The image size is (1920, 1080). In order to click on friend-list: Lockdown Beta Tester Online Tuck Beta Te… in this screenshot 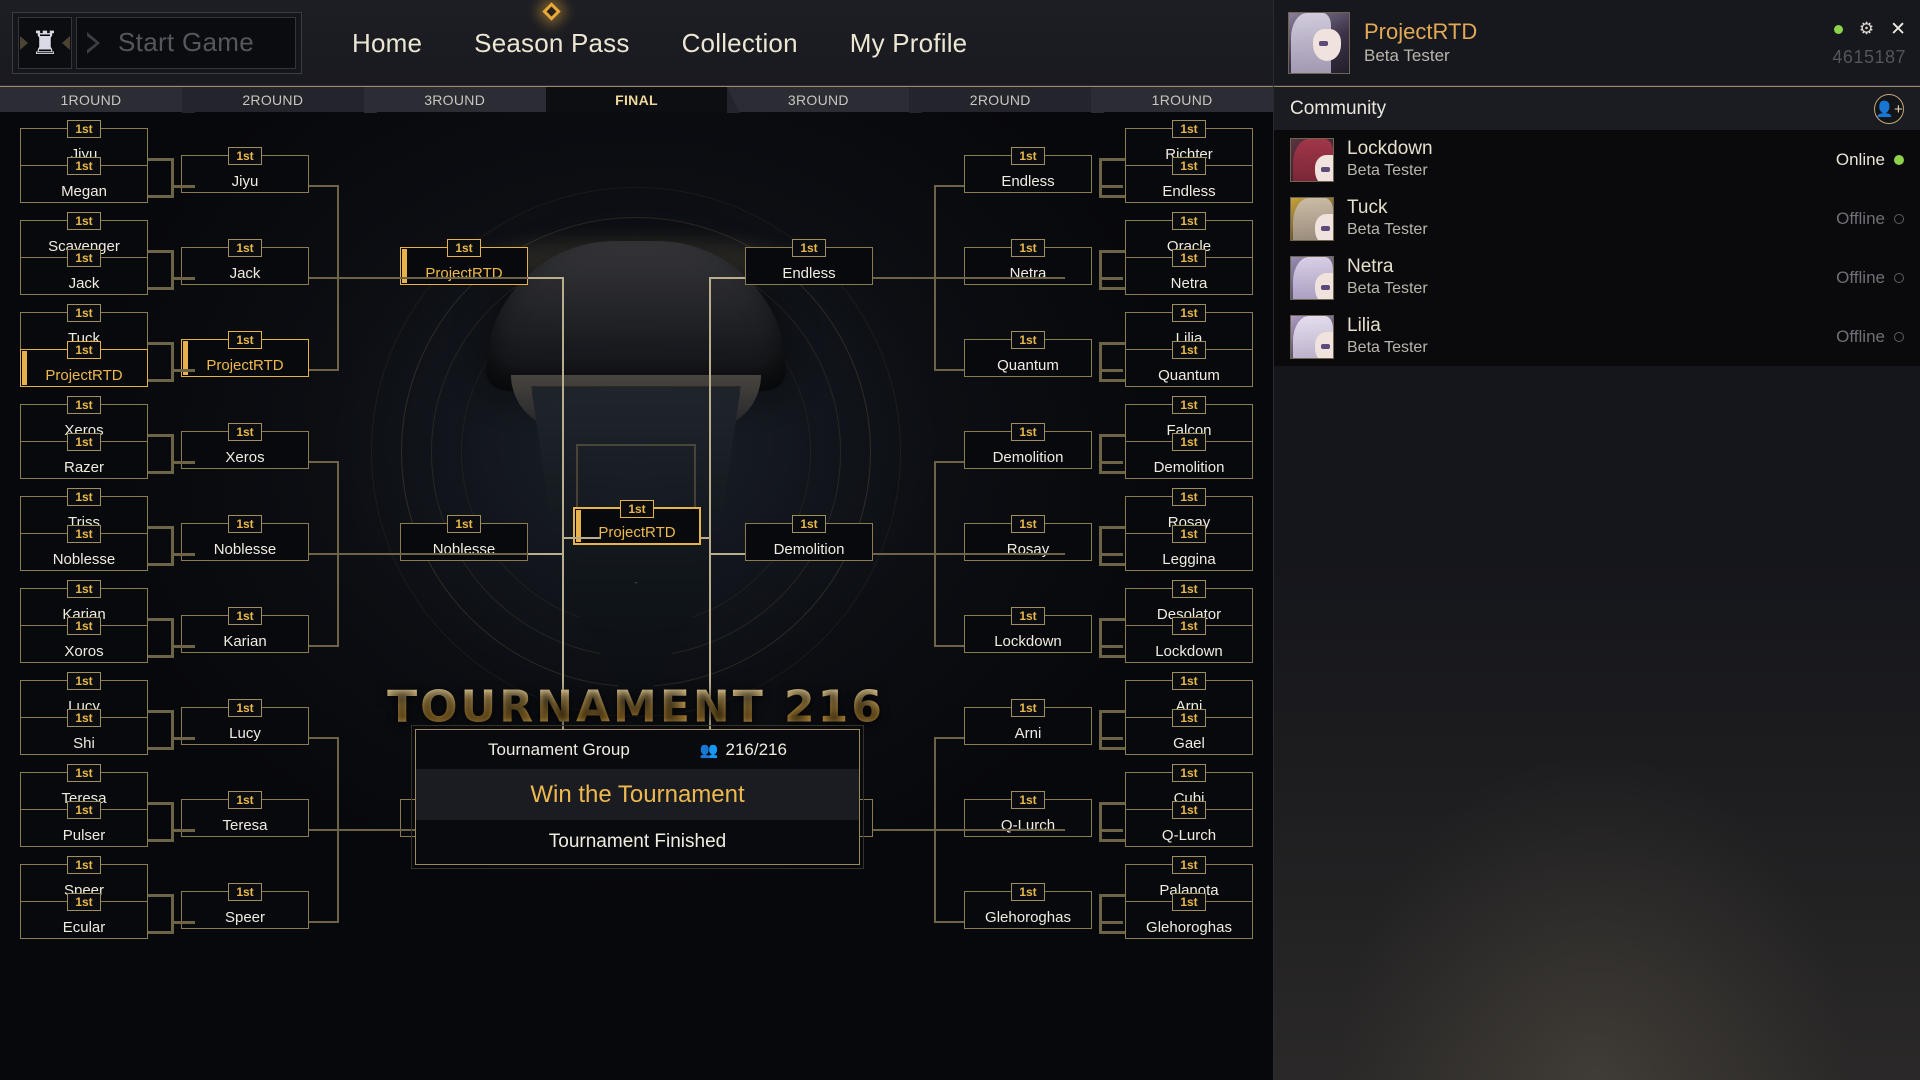, I will do `click(1597, 248)`.